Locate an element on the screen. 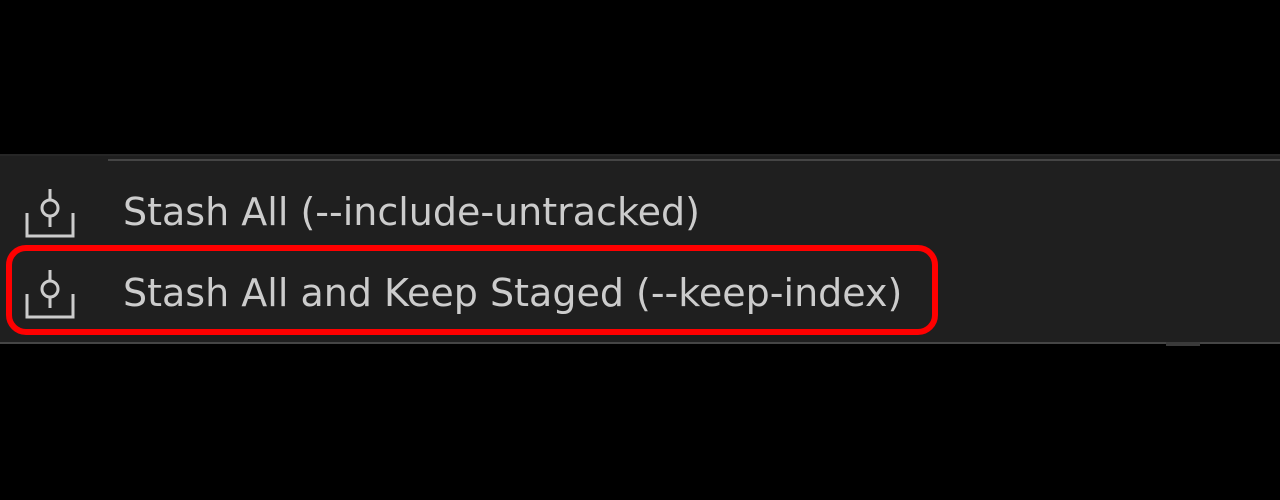 This screenshot has width=1280, height=500. menu-item-stash-all-keep-staged: Stash All and Keep Staged (--keep-index) is located at coordinates (640, 292).